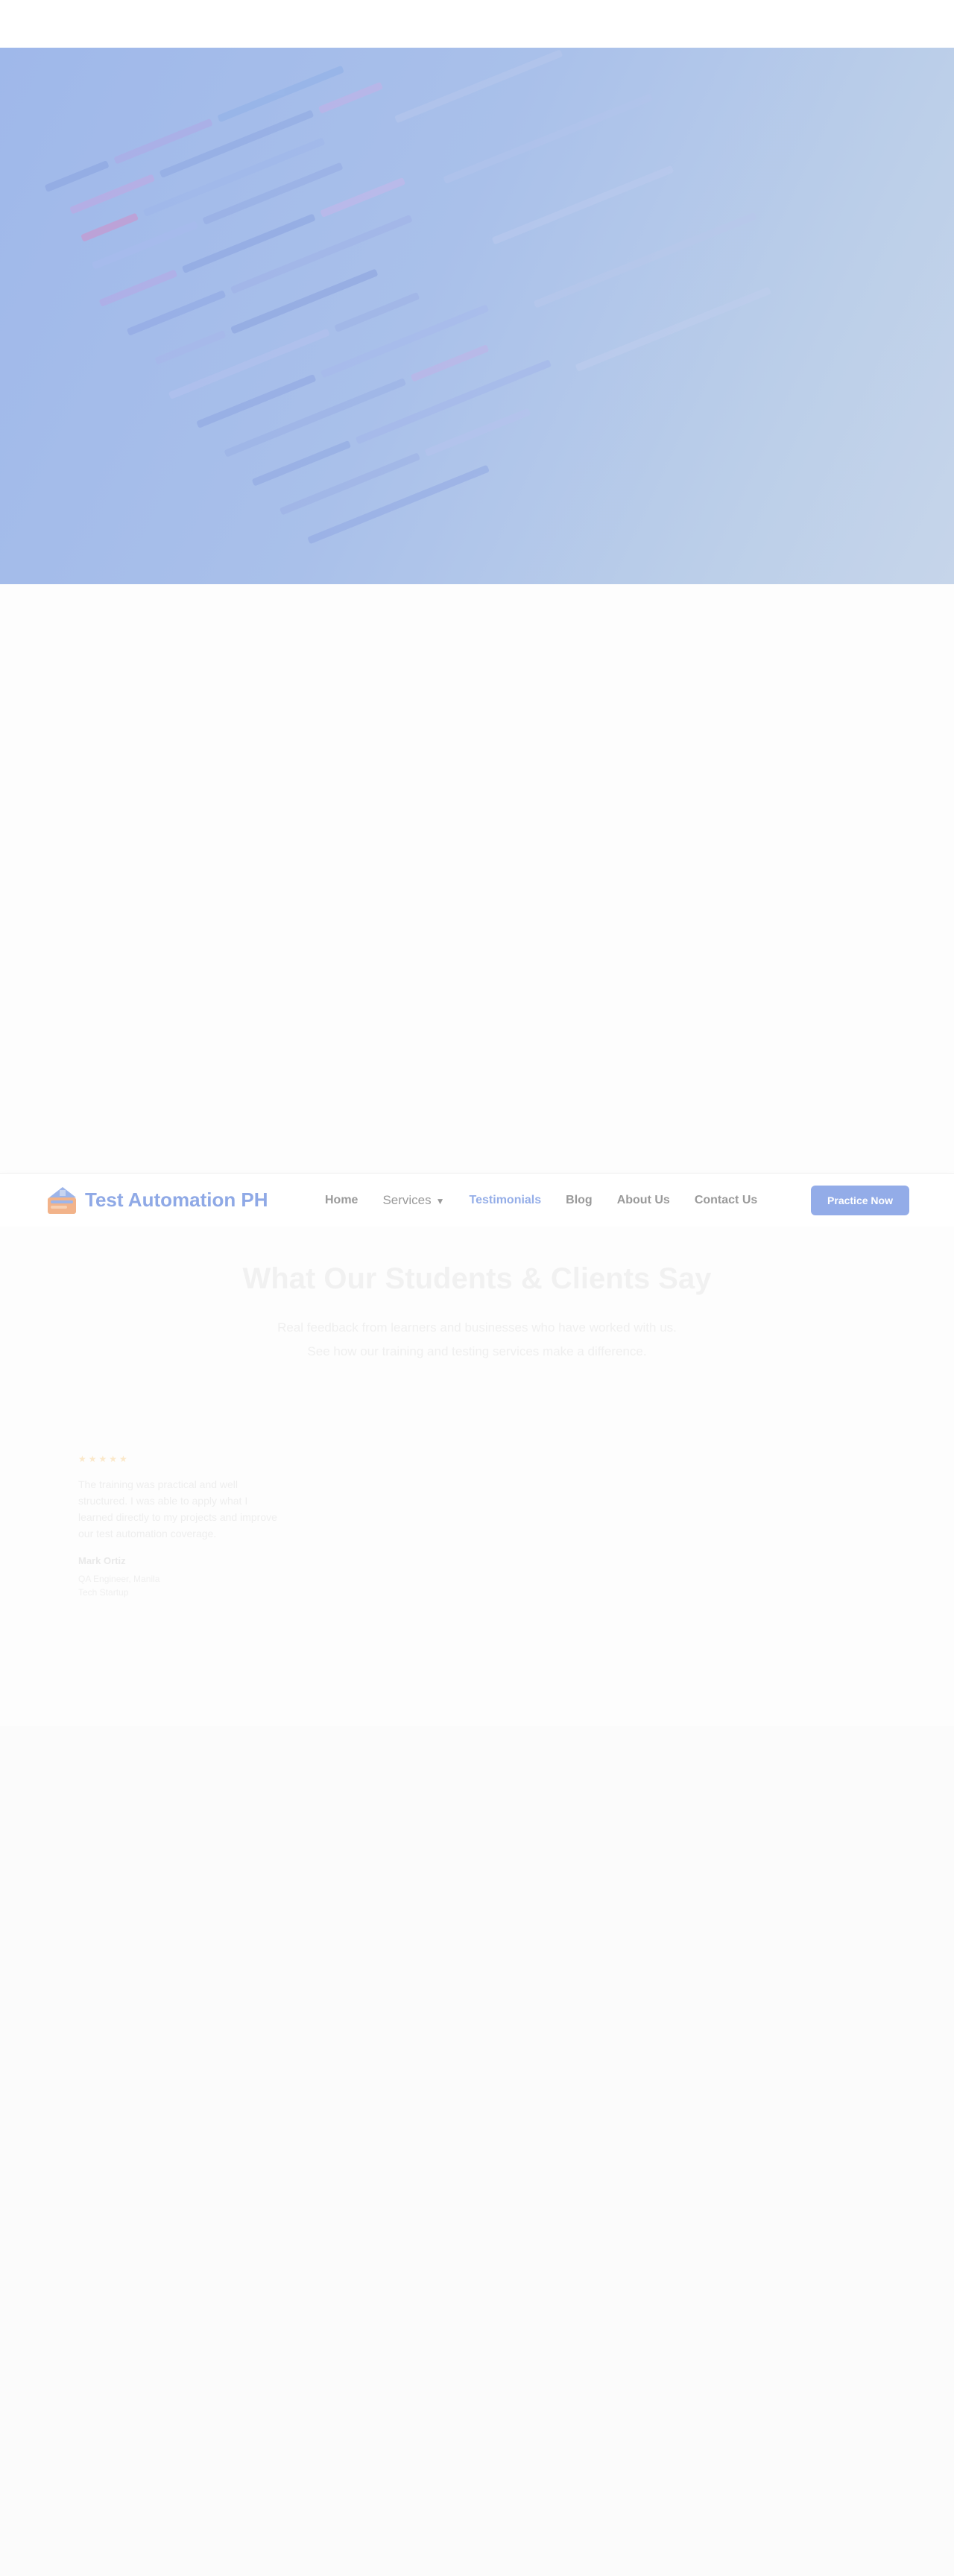 Image resolution: width=954 pixels, height=2576 pixels. I want to click on testimonial-role-line-2: Tech Startup, so click(104, 1593).